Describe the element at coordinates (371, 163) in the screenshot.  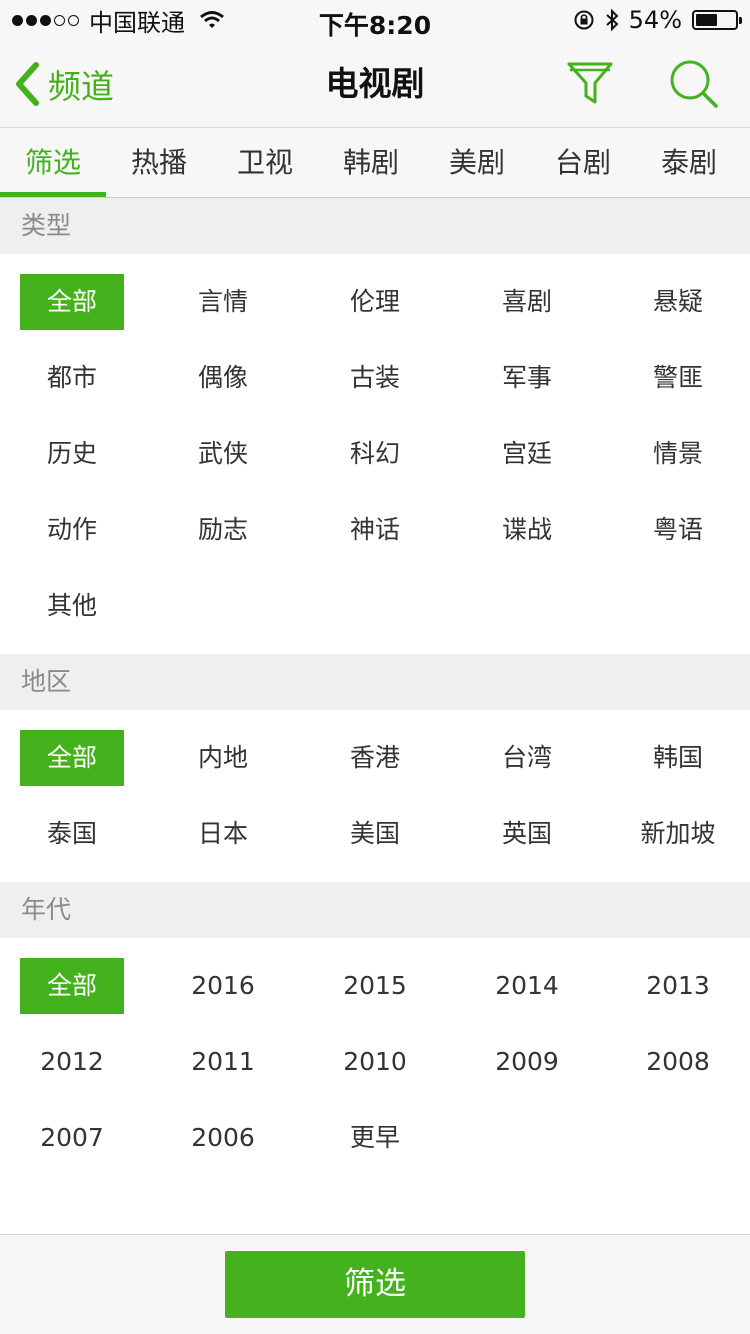
I see `tab-korean: 韩剧` at that location.